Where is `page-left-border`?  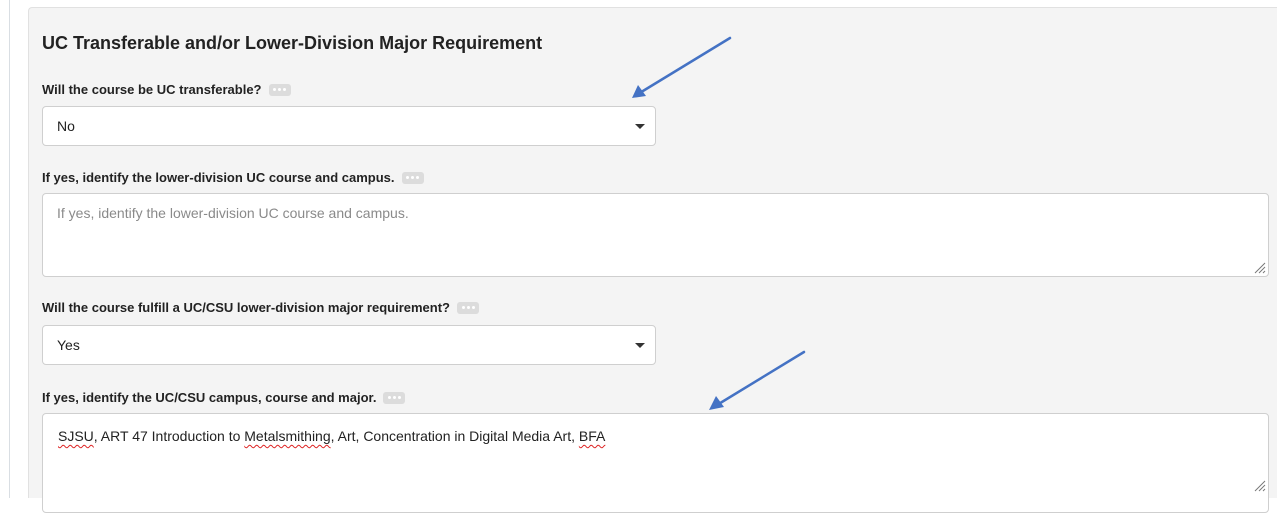
page-left-border is located at coordinates (9, 249).